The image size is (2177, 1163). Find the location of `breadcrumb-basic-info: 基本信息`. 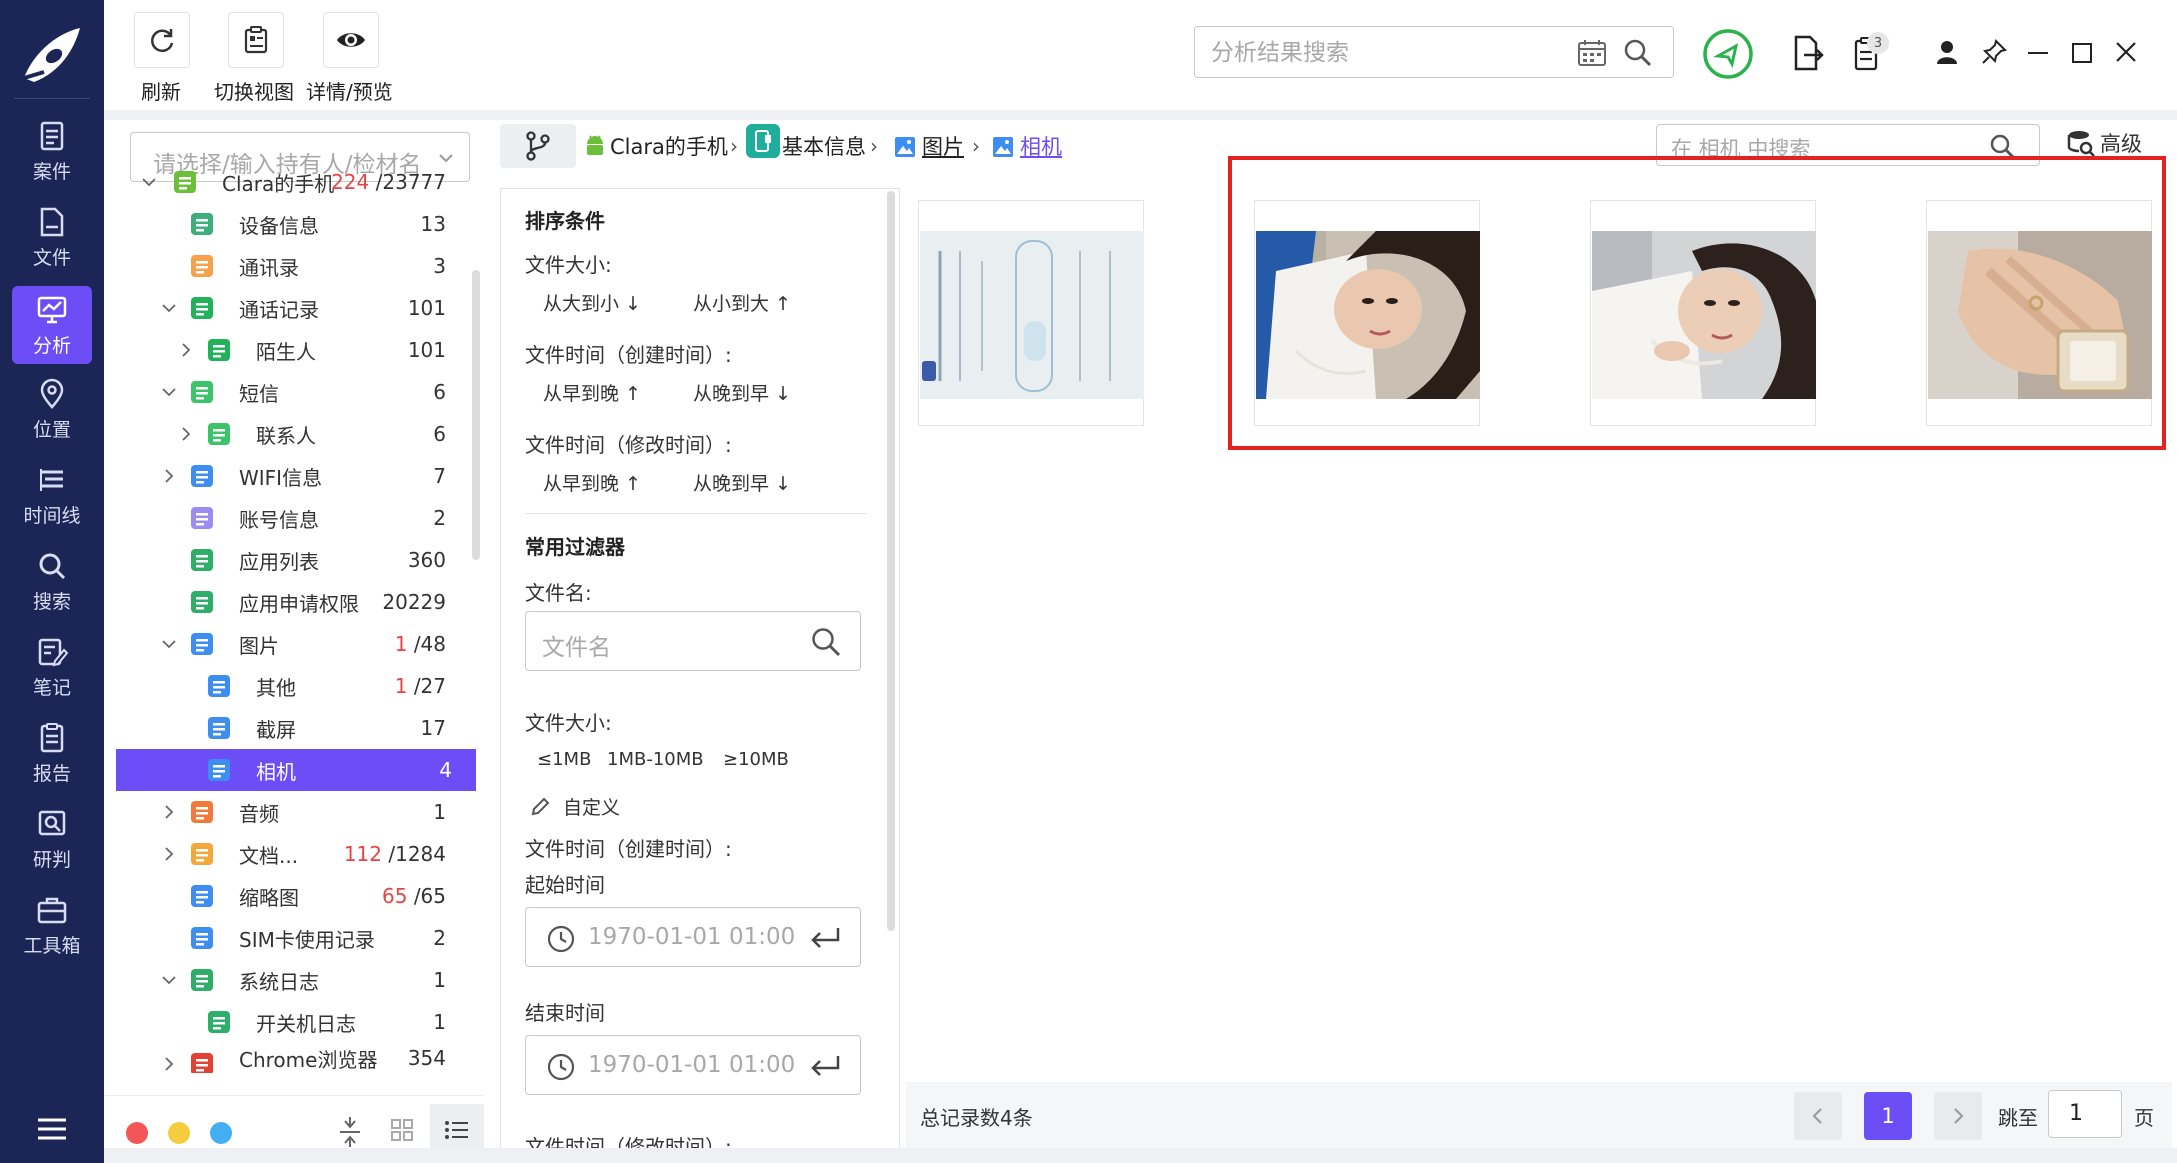

breadcrumb-basic-info: 基本信息 is located at coordinates (824, 146).